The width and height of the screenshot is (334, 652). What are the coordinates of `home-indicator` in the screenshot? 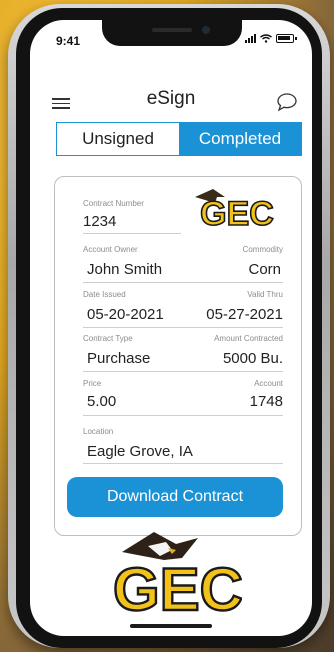 It's located at (171, 626).